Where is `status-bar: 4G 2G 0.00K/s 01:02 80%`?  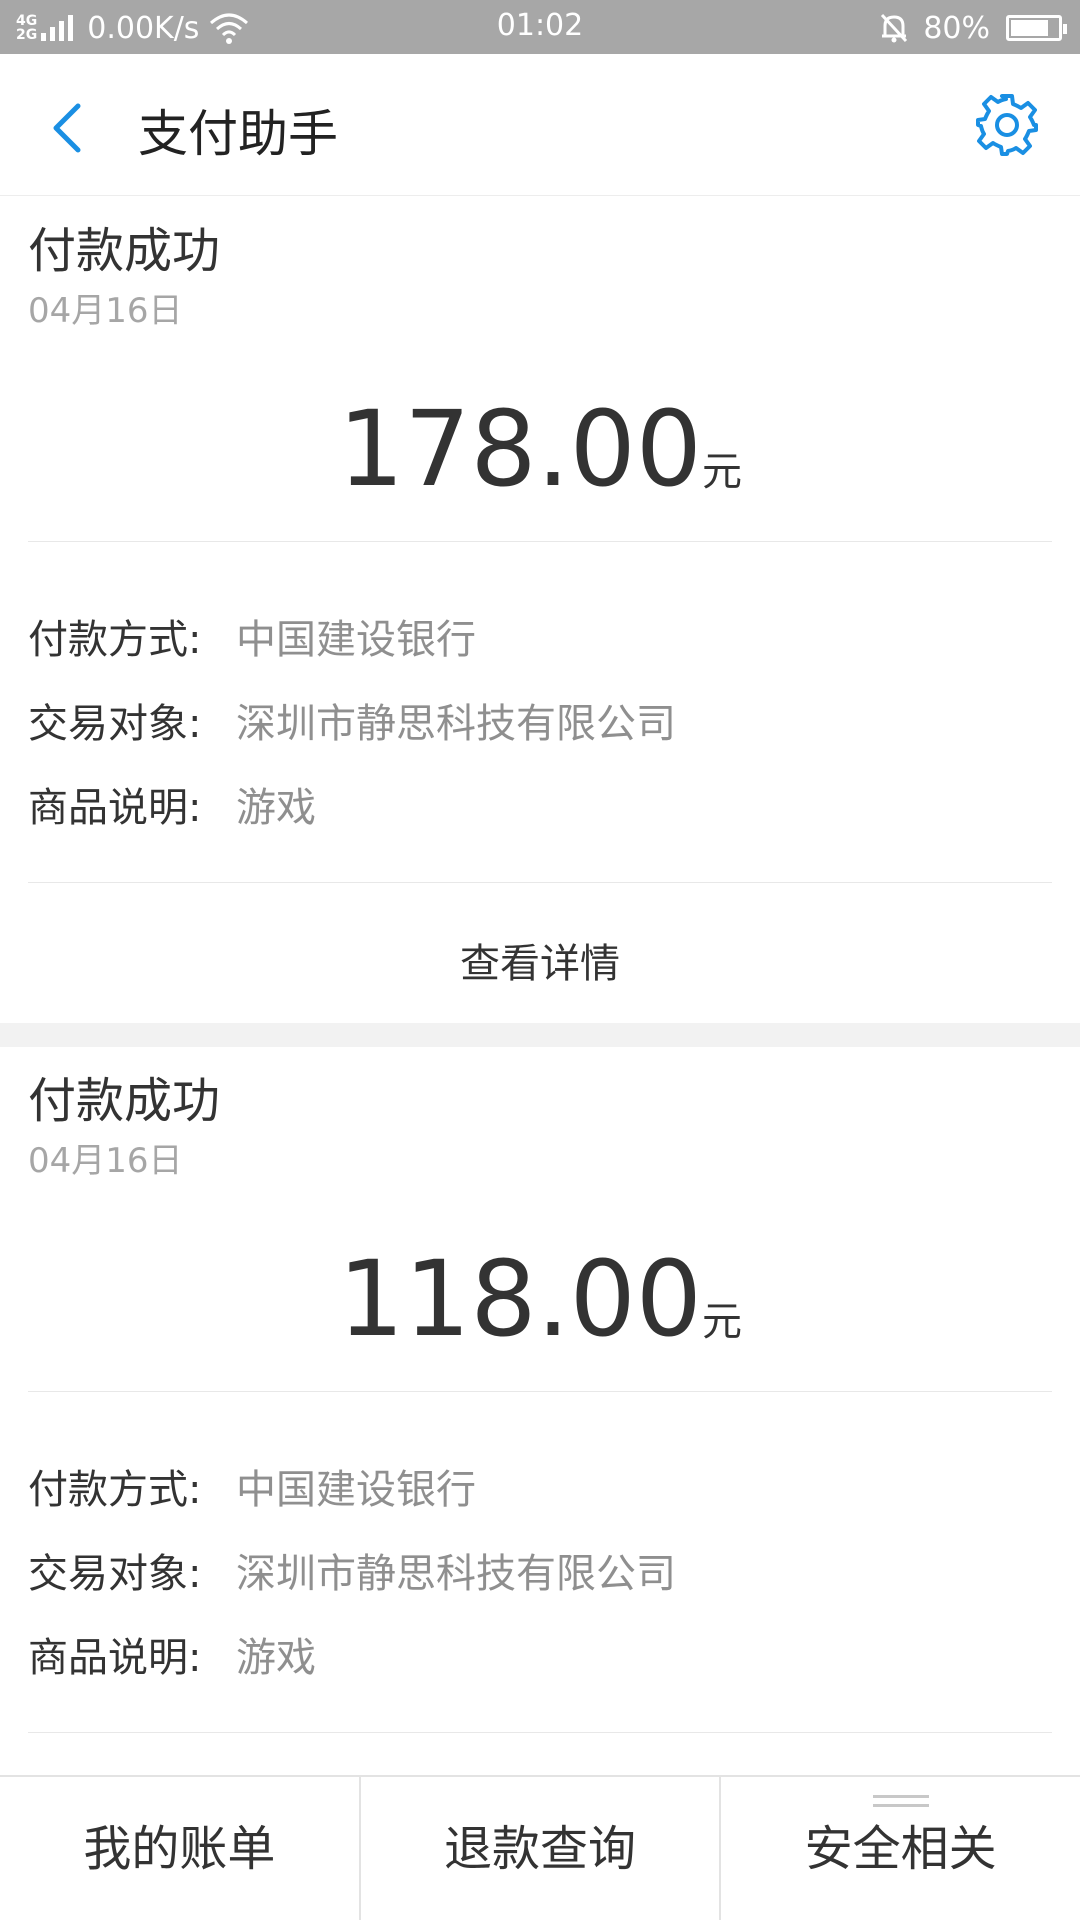
status-bar: 4G 2G 0.00K/s 01:02 80% is located at coordinates (540, 27).